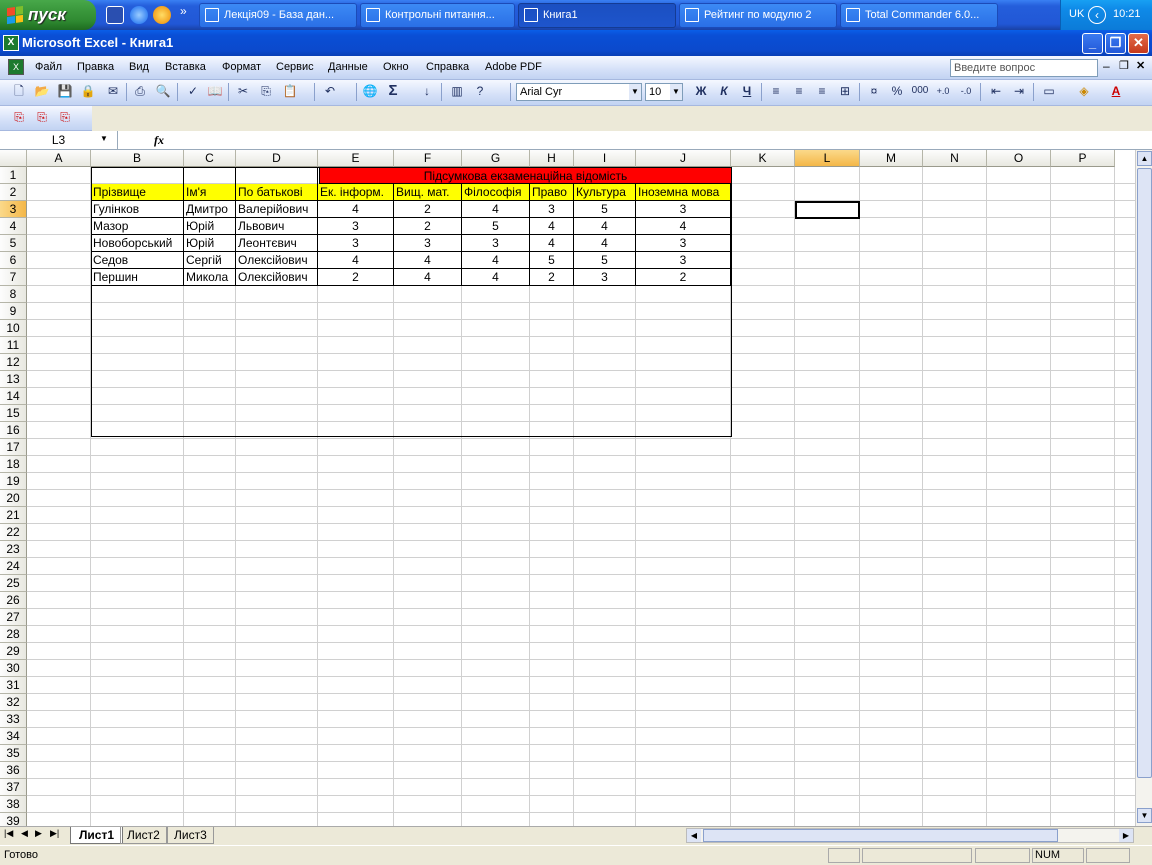 The height and width of the screenshot is (865, 1152). I want to click on data-cell-B5: Новоборський, so click(137, 243).